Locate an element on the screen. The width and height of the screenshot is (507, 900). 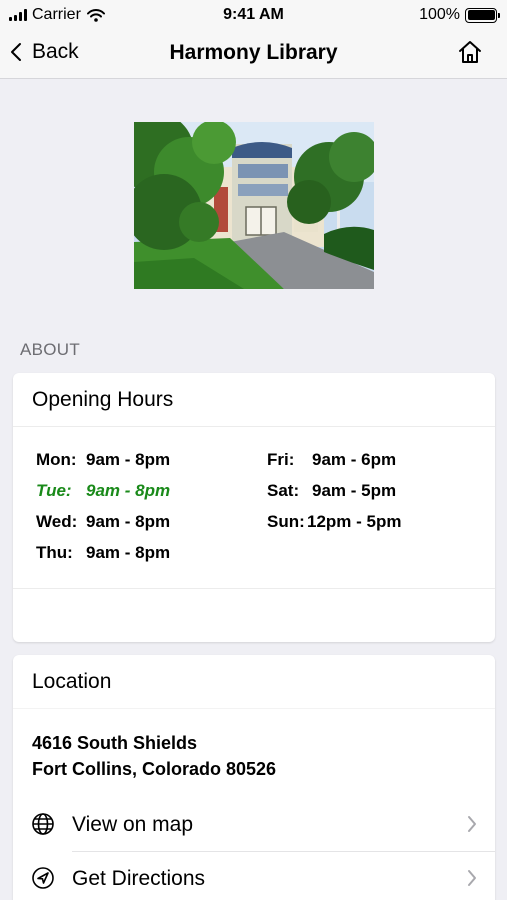
day-label: Sun: is located at coordinates (286, 521).